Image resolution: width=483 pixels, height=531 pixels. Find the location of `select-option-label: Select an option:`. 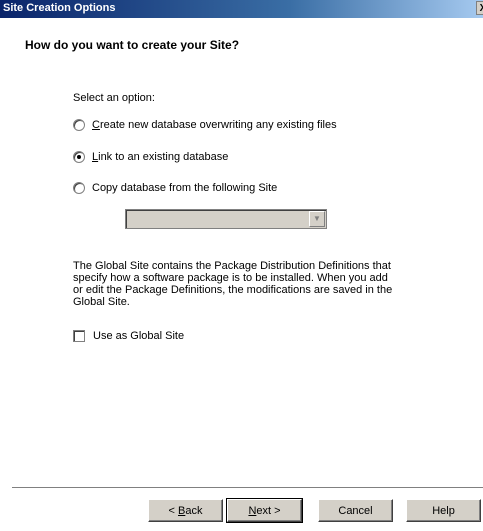

select-option-label: Select an option: is located at coordinates (114, 98).